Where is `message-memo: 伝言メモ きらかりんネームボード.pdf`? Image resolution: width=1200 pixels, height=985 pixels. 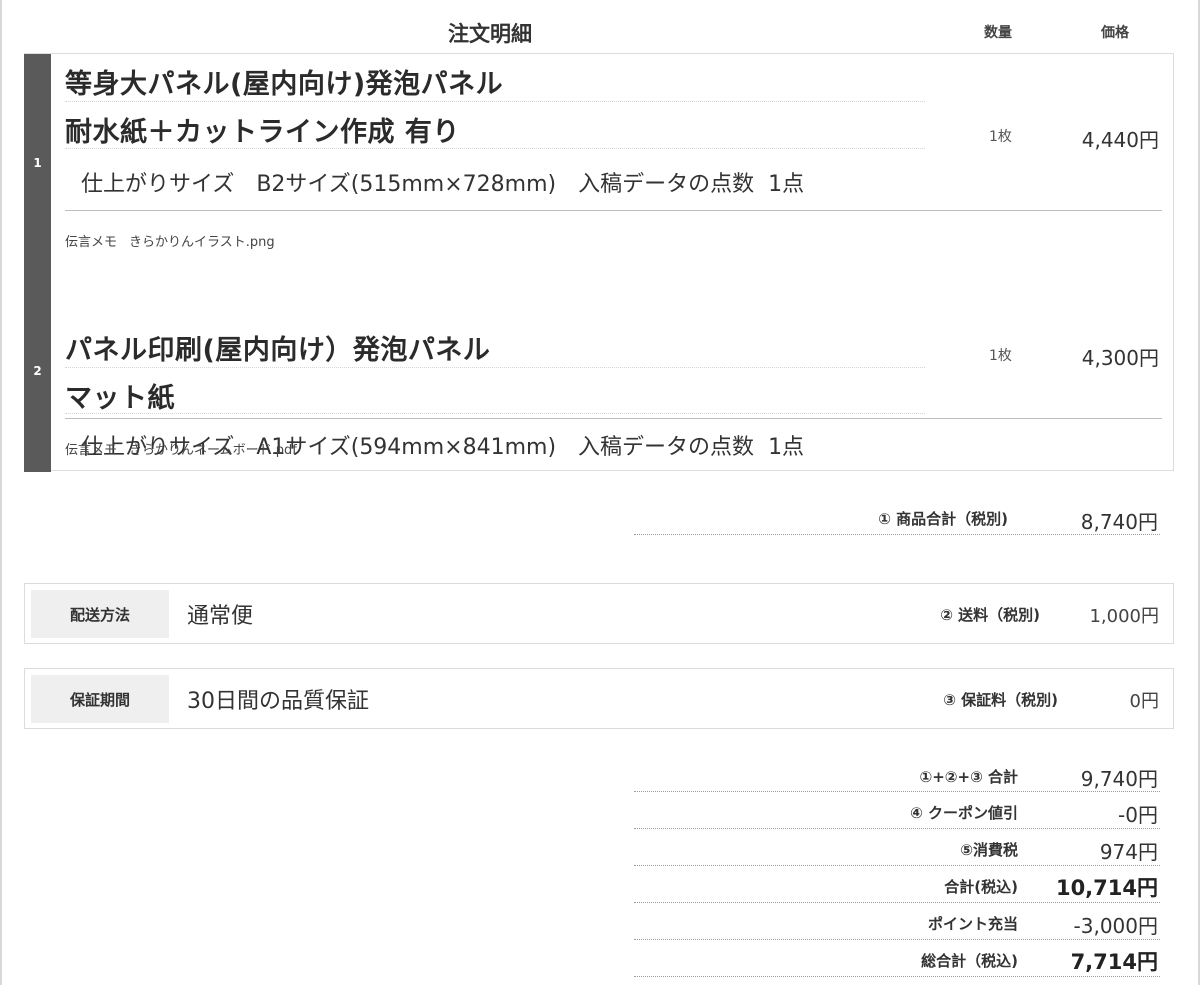 message-memo: 伝言メモ きらかりんネームボード.pdf is located at coordinates (181, 448).